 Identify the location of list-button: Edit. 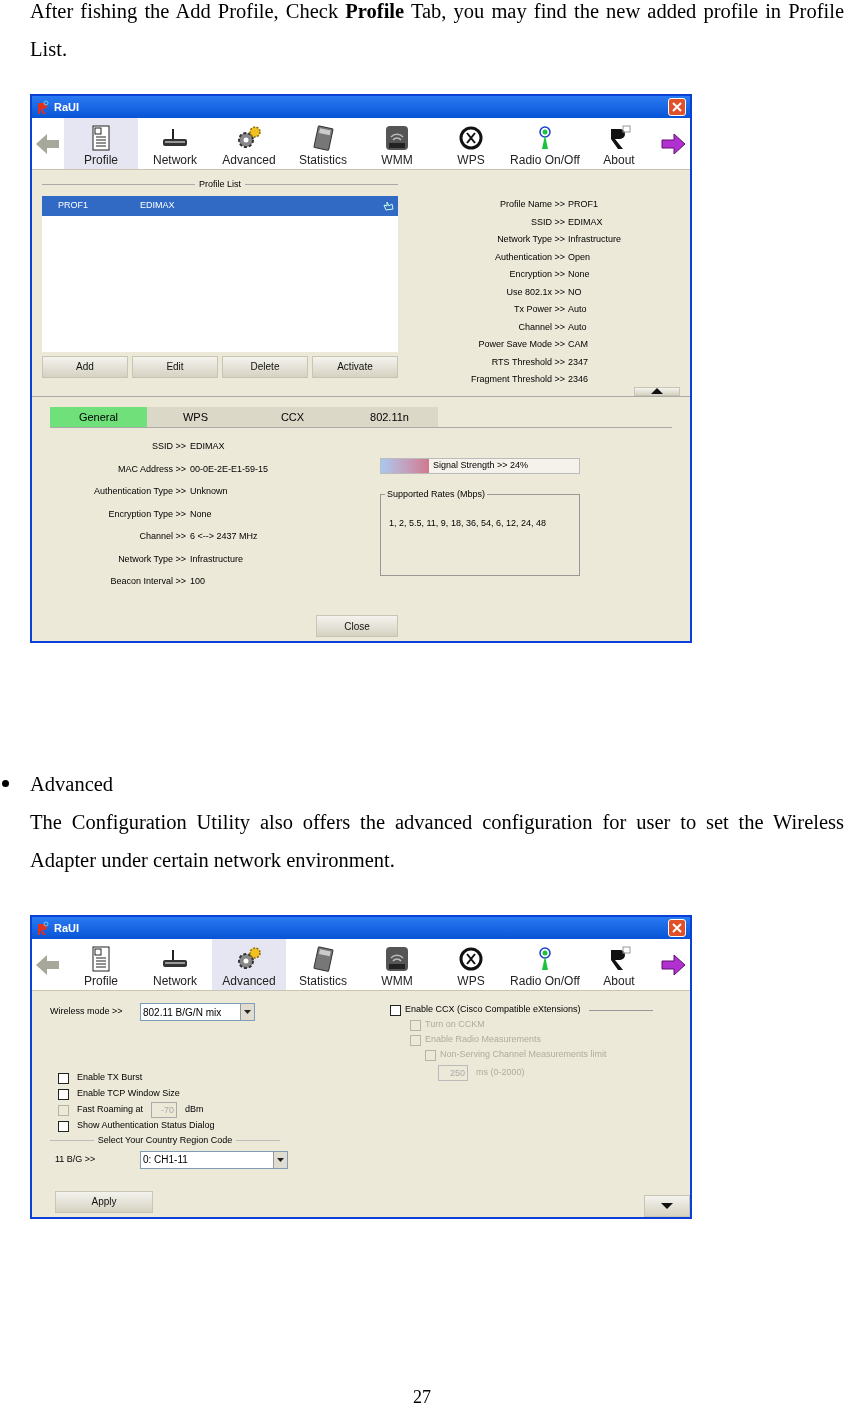
(175, 366).